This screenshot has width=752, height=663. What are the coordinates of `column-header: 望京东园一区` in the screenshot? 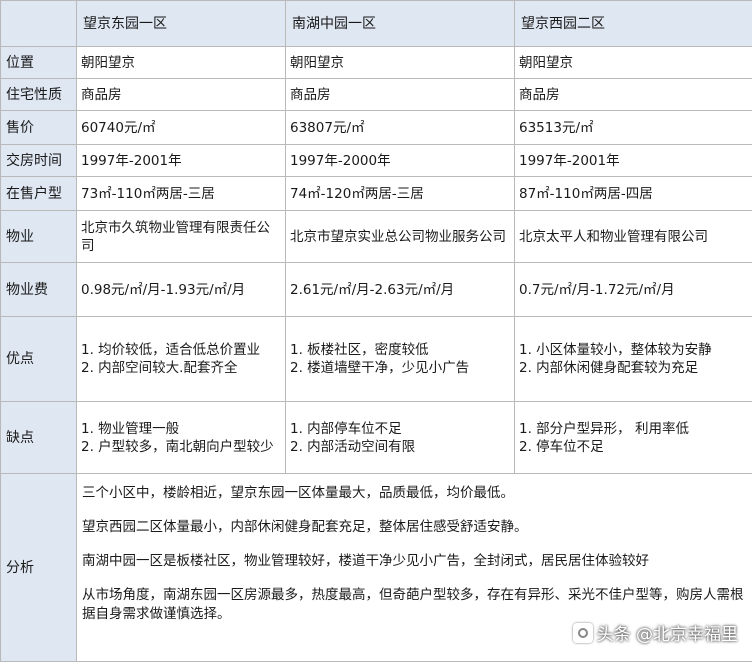 It's located at (181, 23).